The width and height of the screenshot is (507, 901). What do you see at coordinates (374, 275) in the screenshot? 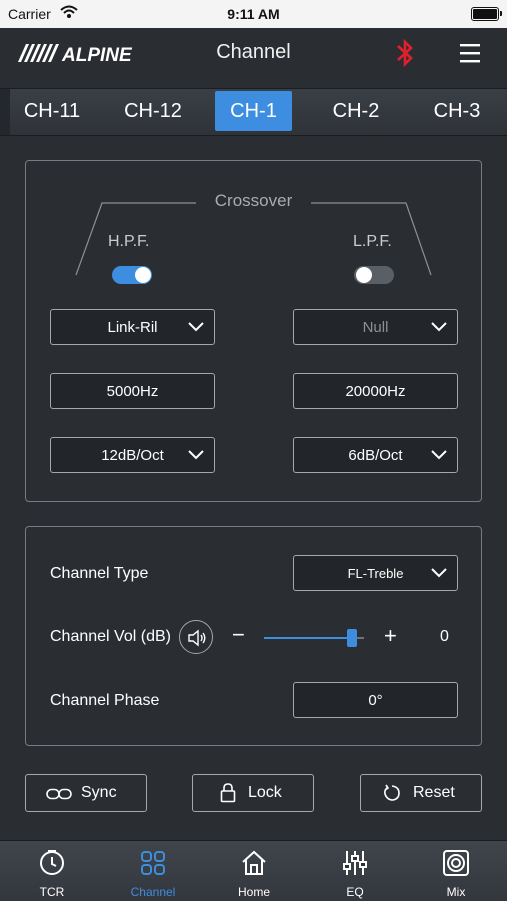
I see `lpf-toggle` at bounding box center [374, 275].